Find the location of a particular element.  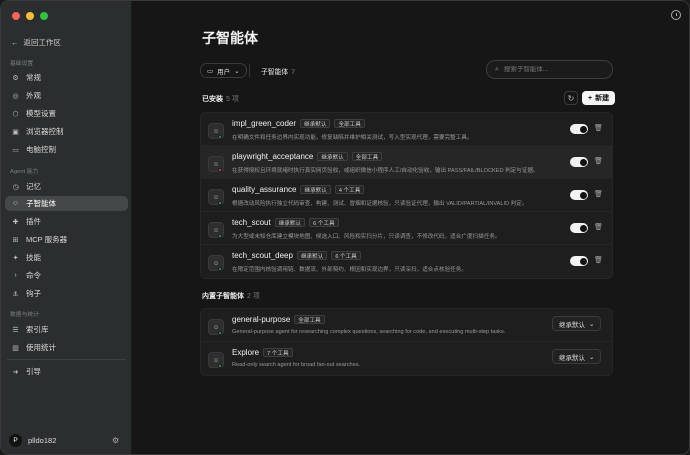

sidebar-item-label: 记忆 is located at coordinates (33, 186).